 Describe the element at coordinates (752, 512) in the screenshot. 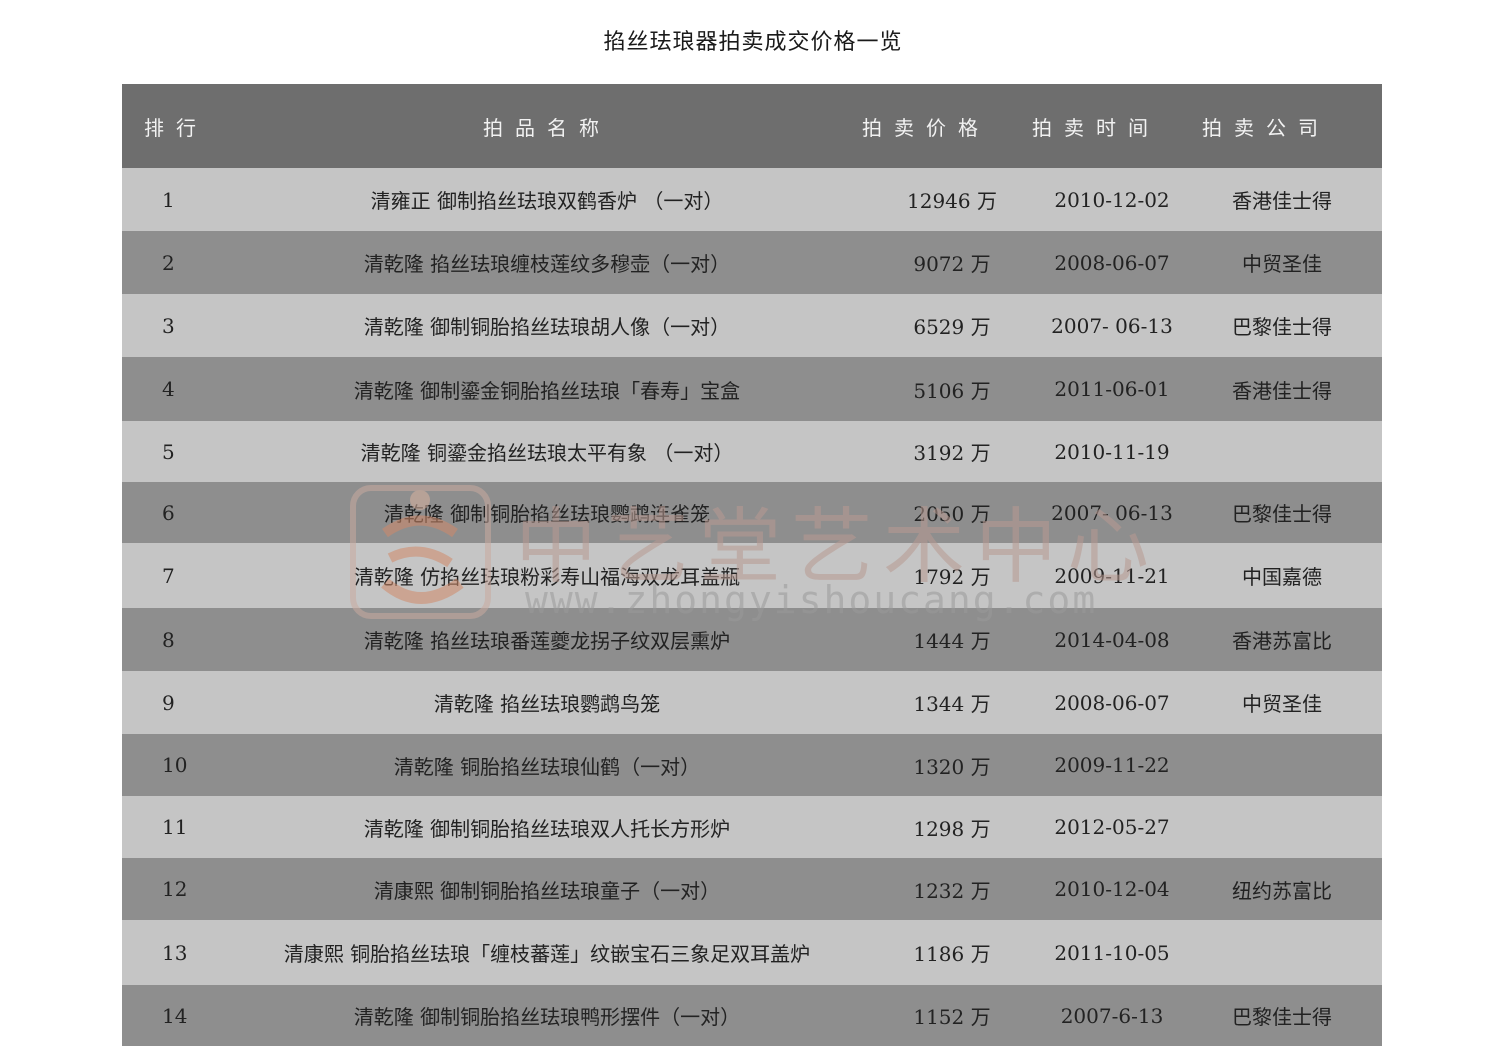

I see `table-row: 6 清乾隆 御制铜胎掐丝珐琅鹦鹉连雀笼 2050 万 2007- 06-13 巴黎佳士得` at that location.